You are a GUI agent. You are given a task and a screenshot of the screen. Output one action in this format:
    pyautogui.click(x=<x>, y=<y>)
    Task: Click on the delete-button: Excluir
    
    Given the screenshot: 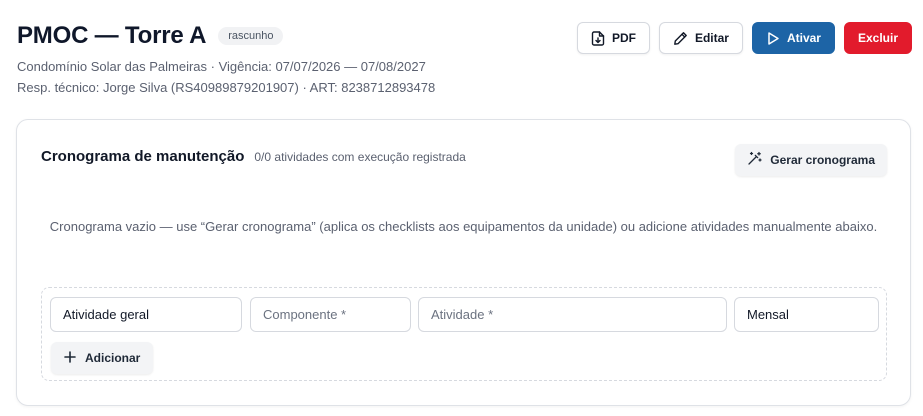 What is the action you would take?
    pyautogui.click(x=877, y=38)
    